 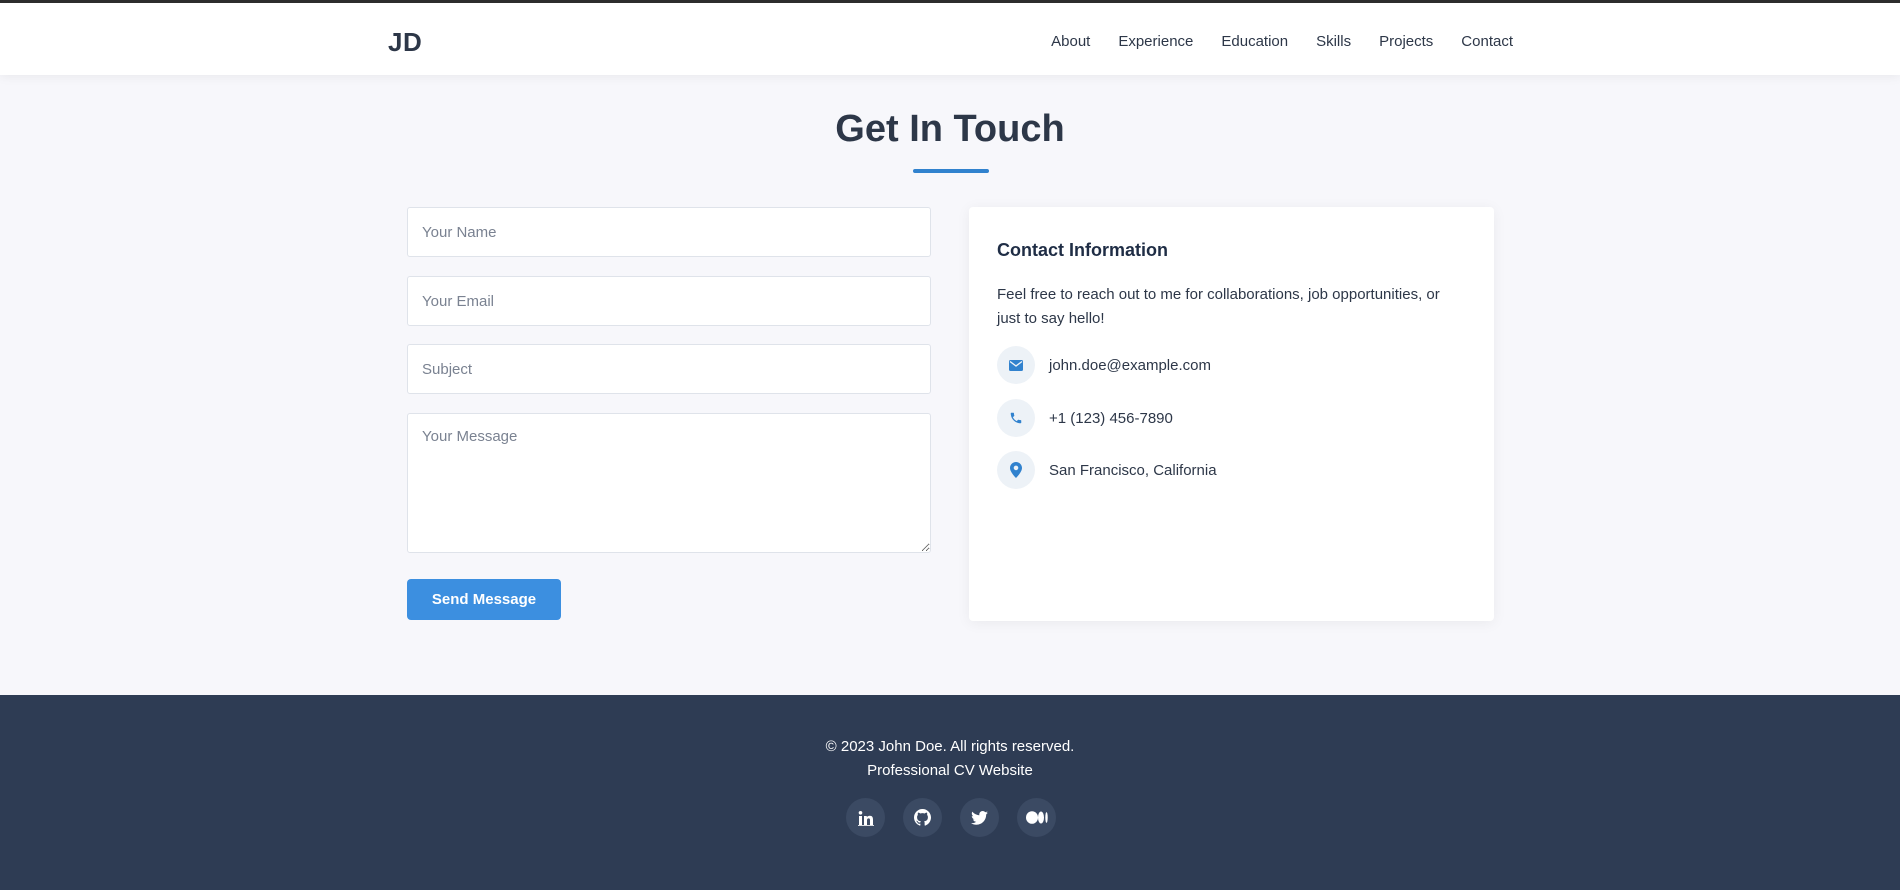 What do you see at coordinates (1487, 41) in the screenshot?
I see `nav-link-contact: Contact` at bounding box center [1487, 41].